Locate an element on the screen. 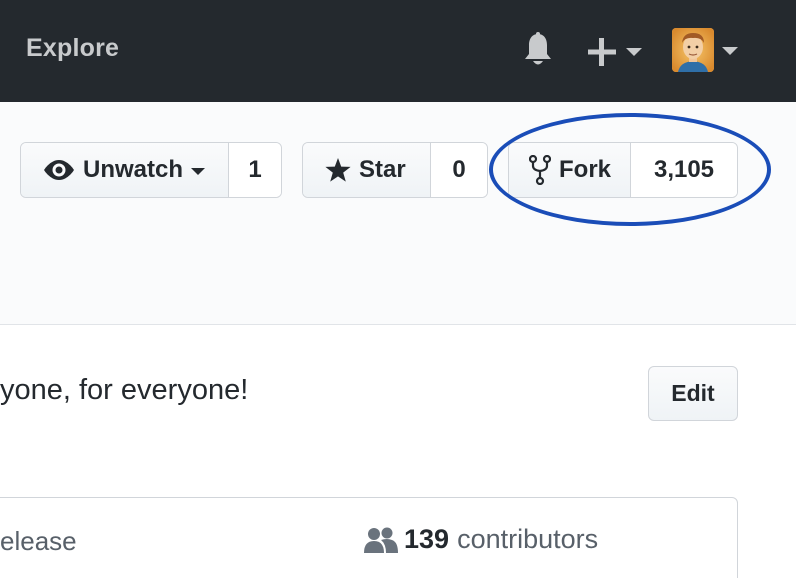 Image resolution: width=796 pixels, height=578 pixels. user-menu is located at coordinates (707, 51).